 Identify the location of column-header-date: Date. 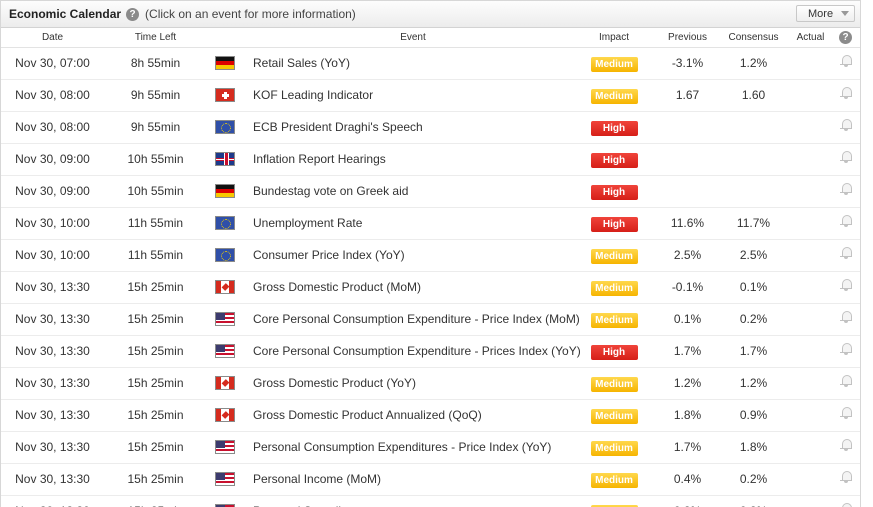
(52, 37).